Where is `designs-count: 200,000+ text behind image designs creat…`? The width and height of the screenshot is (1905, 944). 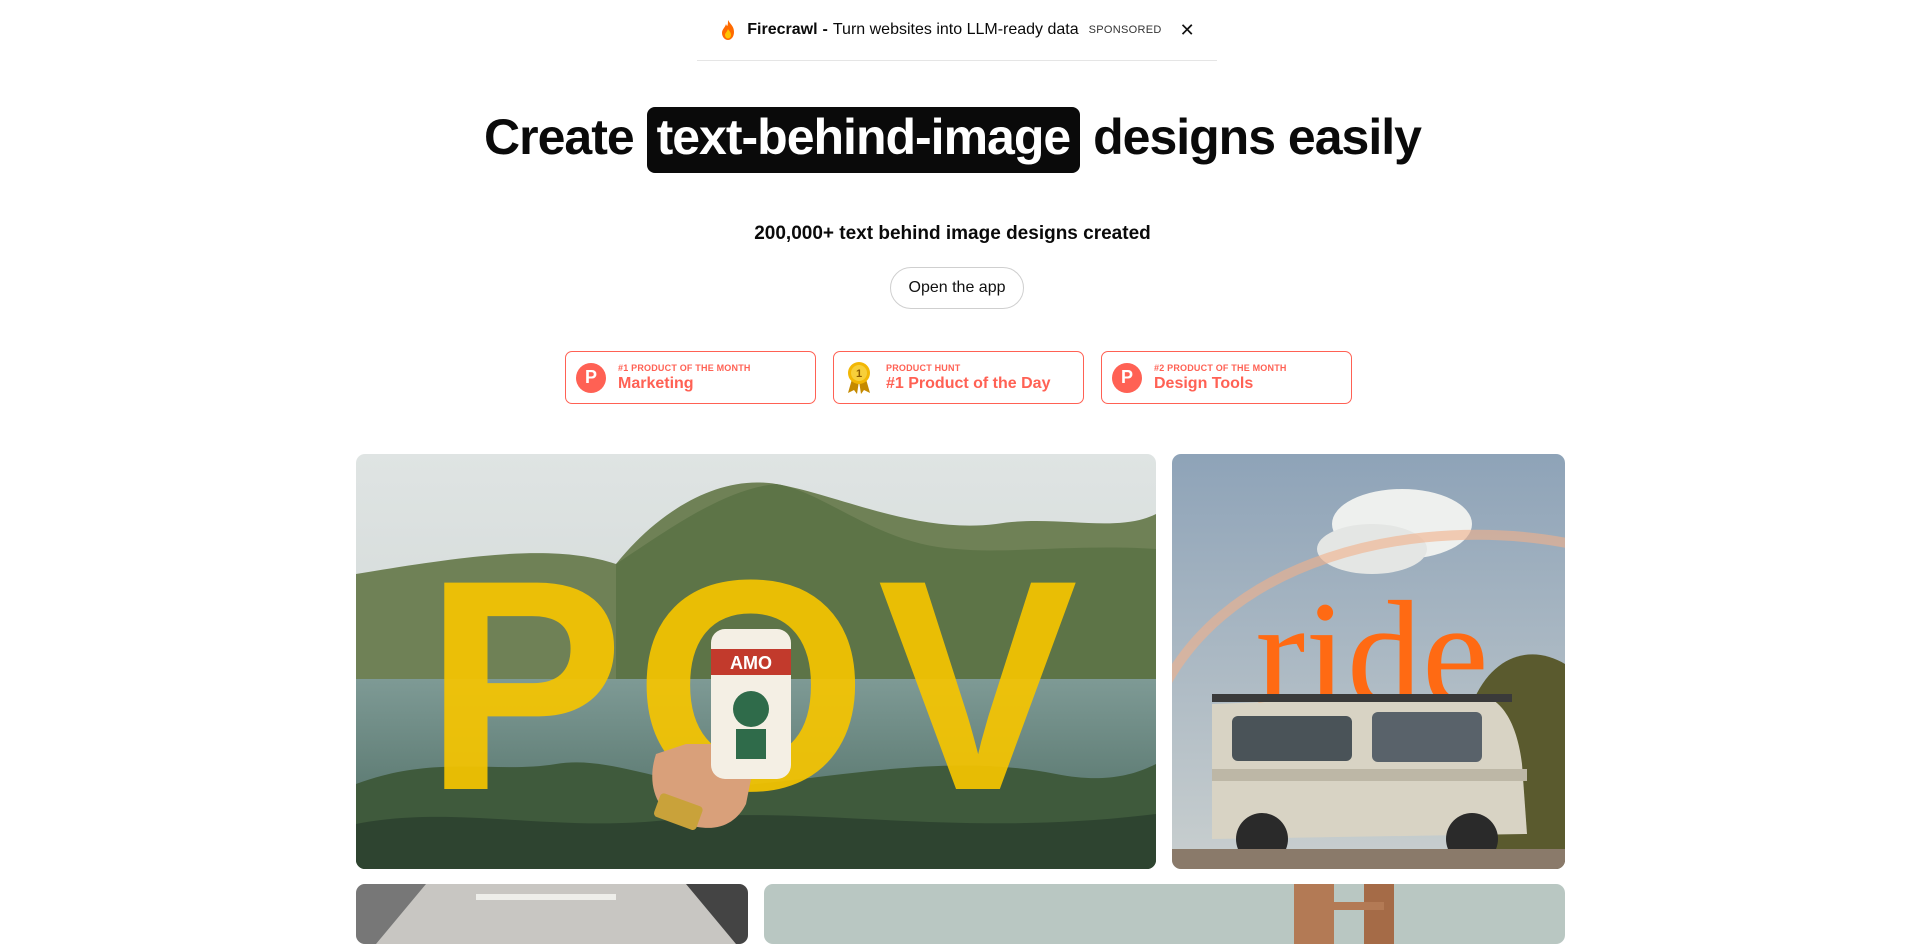
designs-count: 200,000+ text behind image designs creat… is located at coordinates (952, 233).